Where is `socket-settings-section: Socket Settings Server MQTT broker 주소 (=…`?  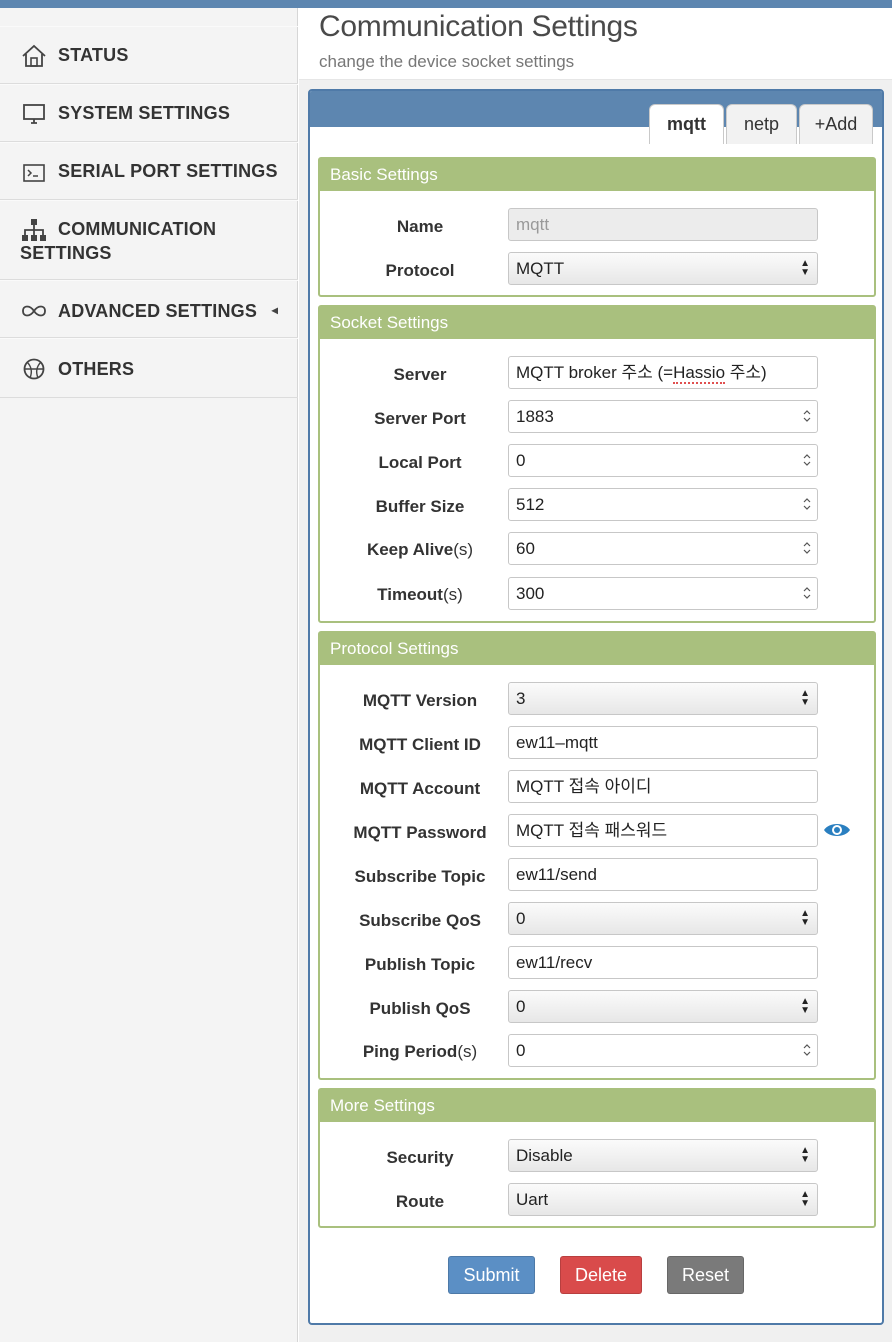 socket-settings-section: Socket Settings Server MQTT broker 주소 (=… is located at coordinates (597, 464).